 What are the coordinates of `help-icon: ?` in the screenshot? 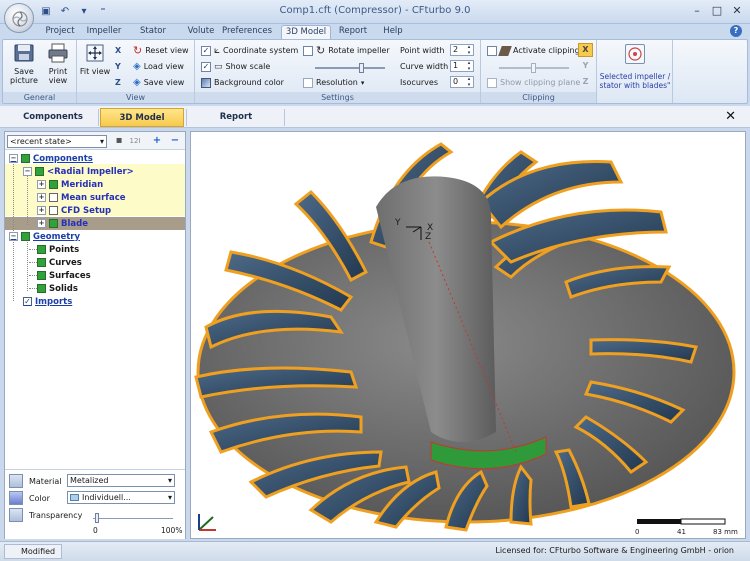 It's located at (736, 31).